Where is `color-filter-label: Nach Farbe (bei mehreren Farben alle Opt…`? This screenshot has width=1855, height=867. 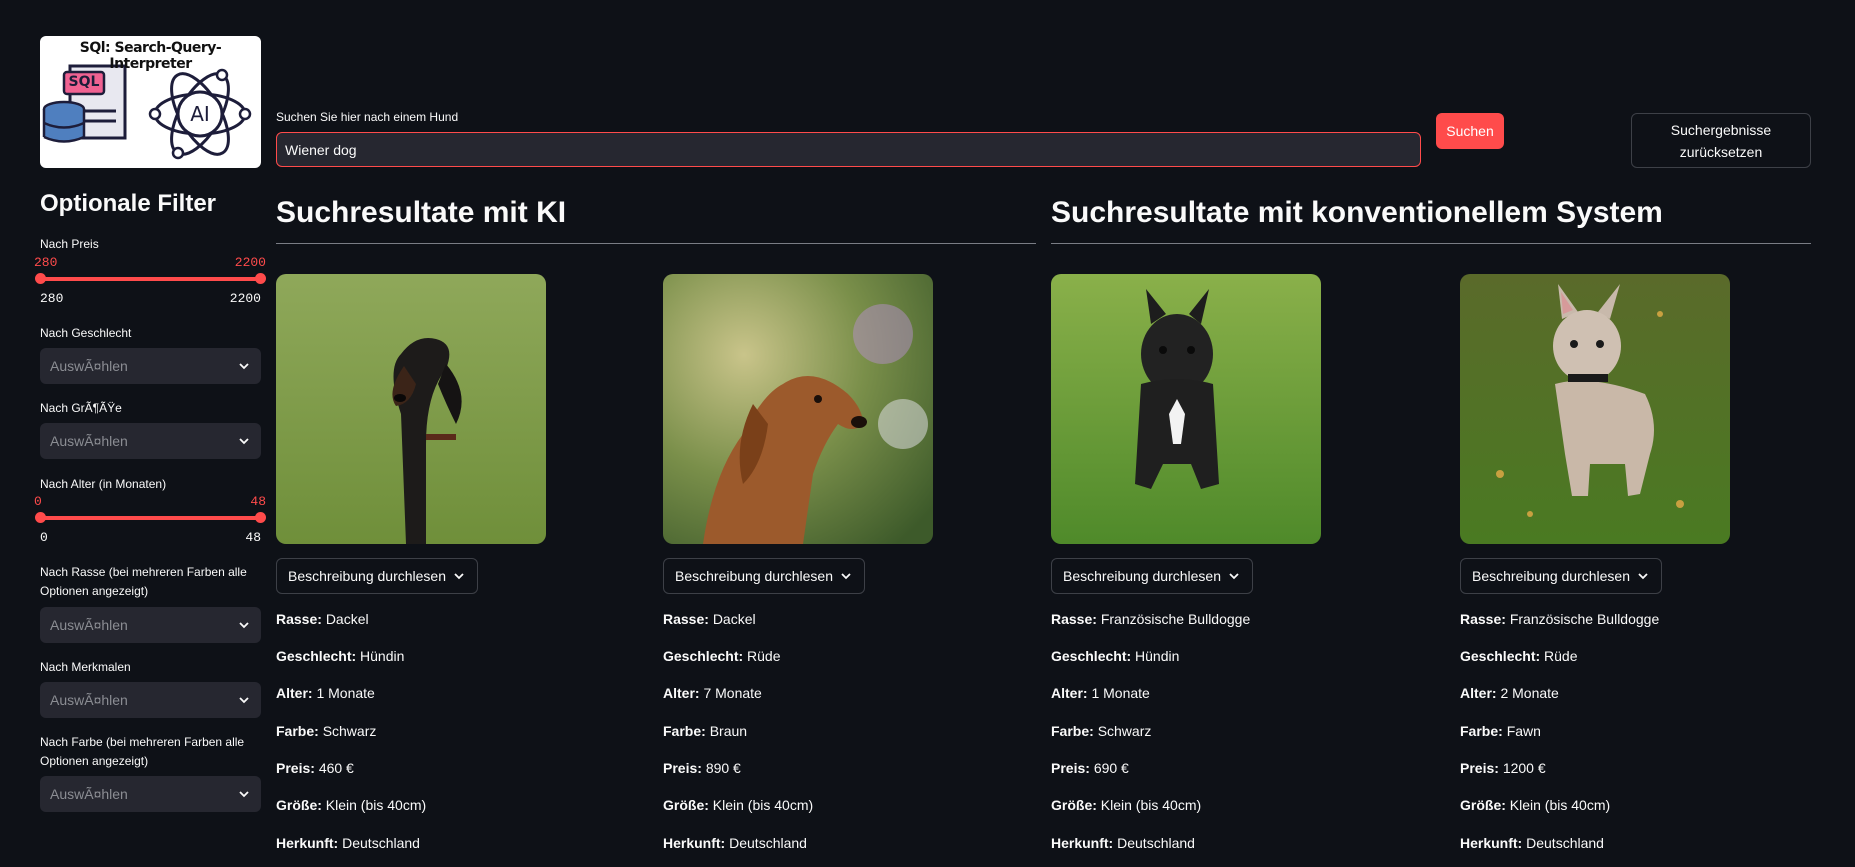 color-filter-label: Nach Farbe (bei mehreren Farben alle Opt… is located at coordinates (142, 751).